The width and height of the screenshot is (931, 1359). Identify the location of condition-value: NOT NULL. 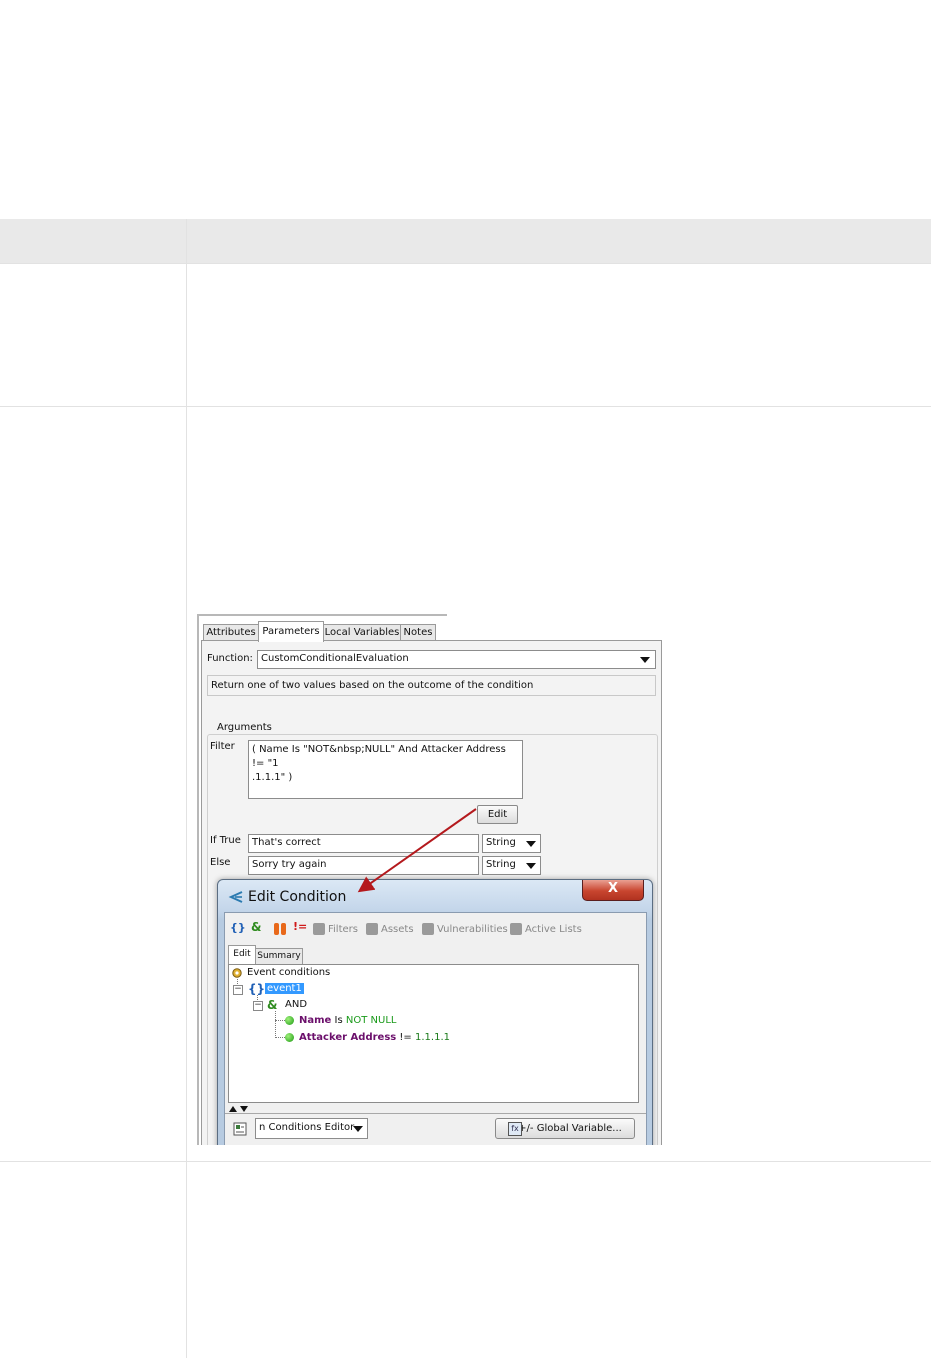
(371, 1020).